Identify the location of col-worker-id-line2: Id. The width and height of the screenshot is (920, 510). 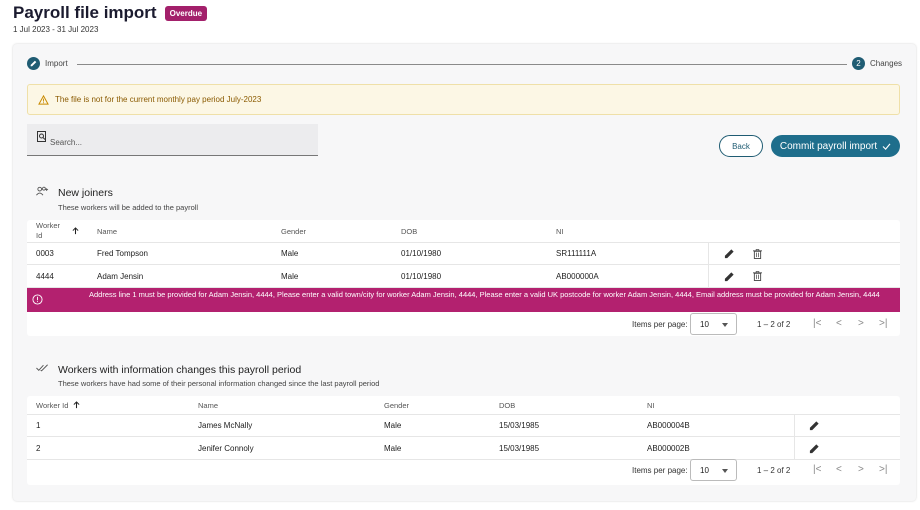
(39, 235).